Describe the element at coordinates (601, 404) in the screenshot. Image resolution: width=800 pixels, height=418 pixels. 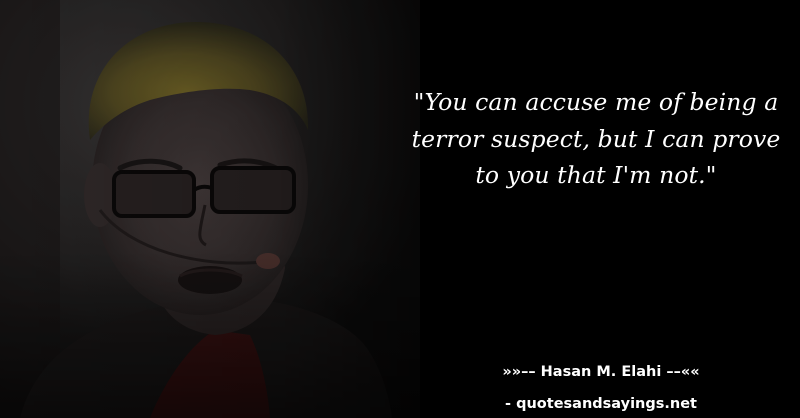
I see `source-site: - quotesandsayings.net` at that location.